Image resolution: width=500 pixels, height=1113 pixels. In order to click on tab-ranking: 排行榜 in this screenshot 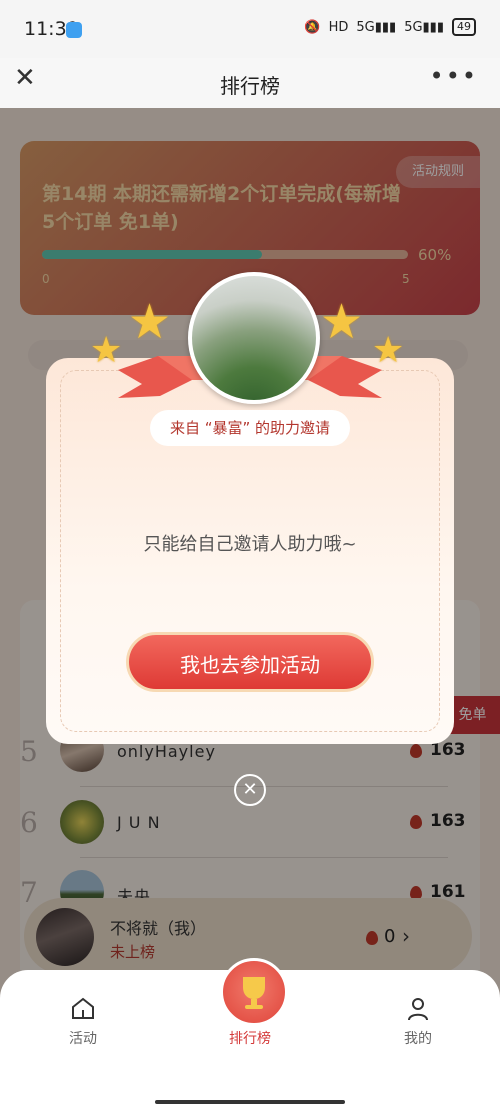, I will do `click(250, 1038)`.